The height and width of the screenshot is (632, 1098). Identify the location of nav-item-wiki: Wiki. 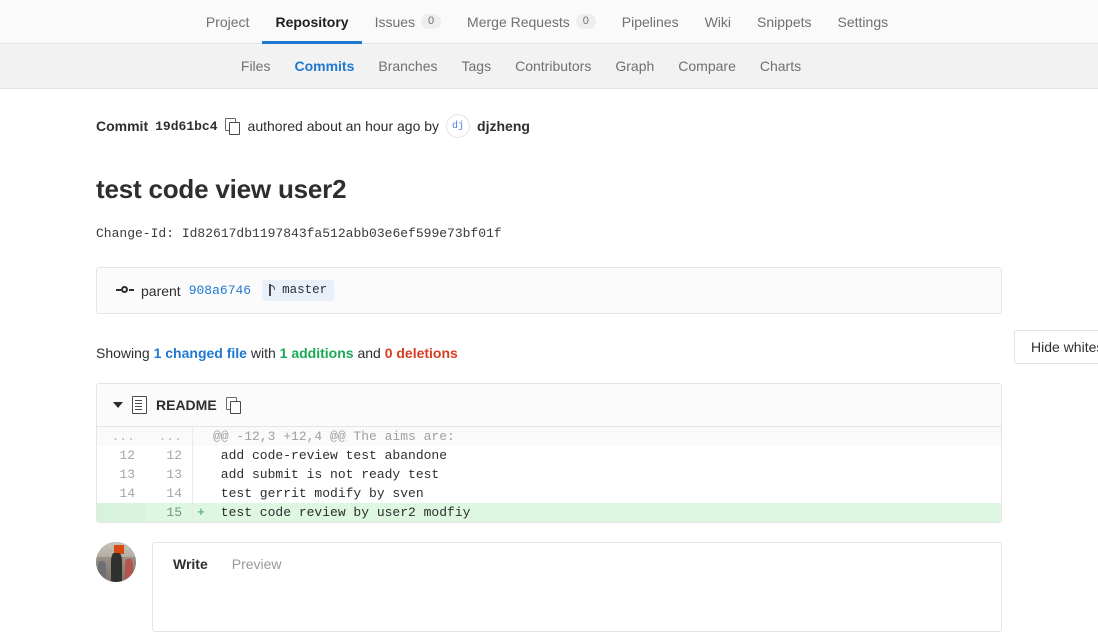
(718, 21).